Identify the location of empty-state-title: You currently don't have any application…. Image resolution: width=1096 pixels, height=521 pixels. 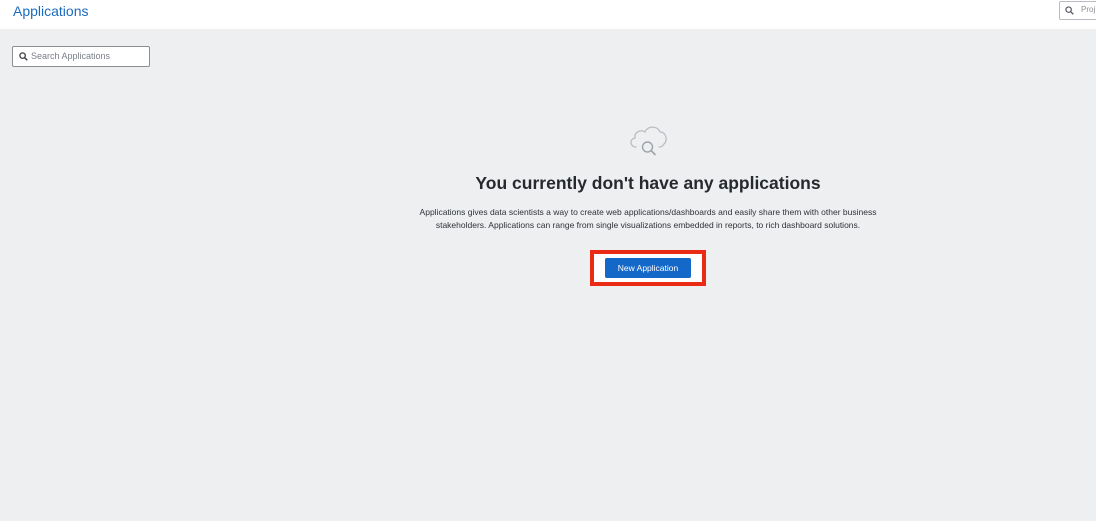
(648, 183).